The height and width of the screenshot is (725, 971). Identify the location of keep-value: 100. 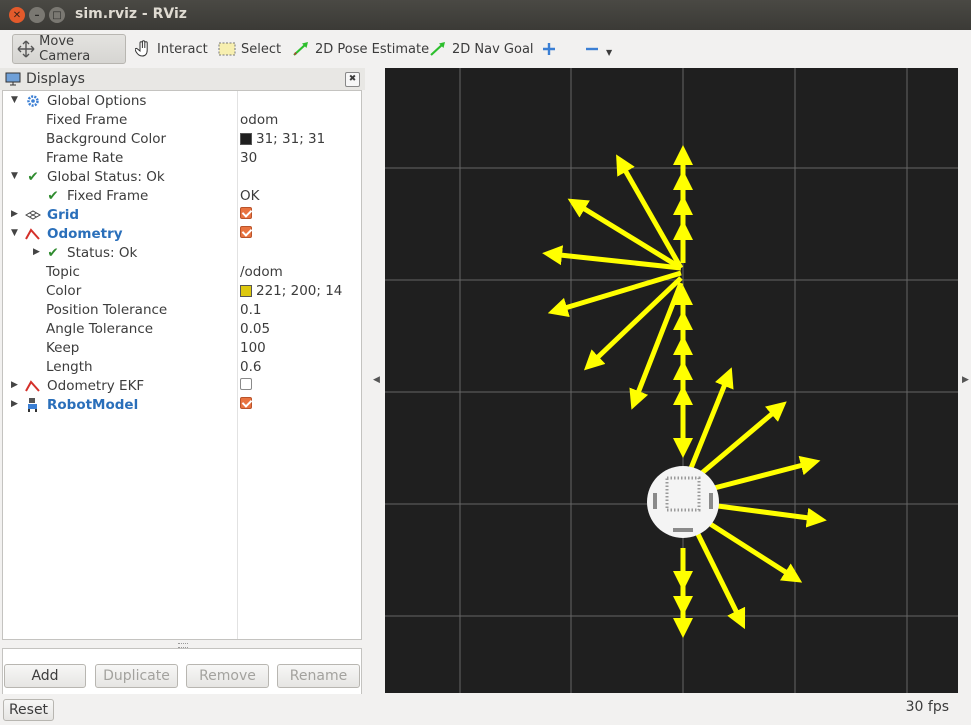
(253, 348).